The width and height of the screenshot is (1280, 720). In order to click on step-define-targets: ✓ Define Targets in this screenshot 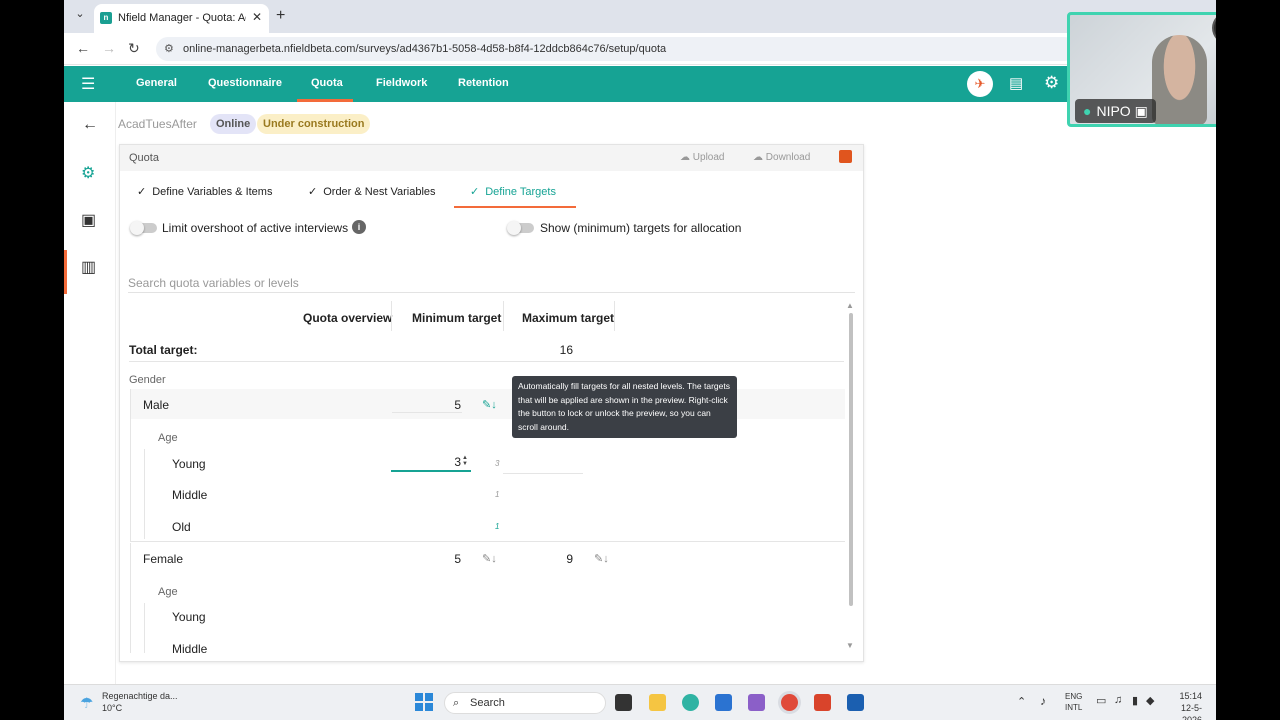, I will do `click(513, 191)`.